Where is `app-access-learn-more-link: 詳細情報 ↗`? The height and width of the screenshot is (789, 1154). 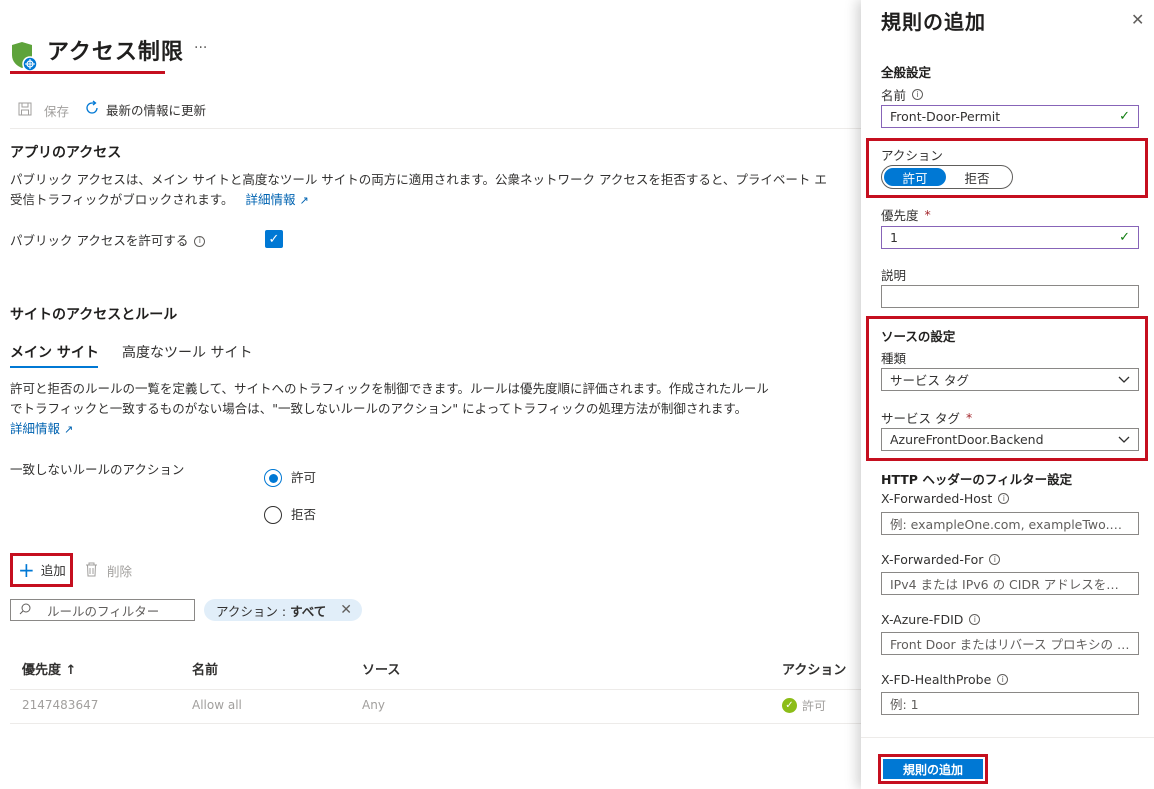 app-access-learn-more-link: 詳細情報 ↗ is located at coordinates (277, 199).